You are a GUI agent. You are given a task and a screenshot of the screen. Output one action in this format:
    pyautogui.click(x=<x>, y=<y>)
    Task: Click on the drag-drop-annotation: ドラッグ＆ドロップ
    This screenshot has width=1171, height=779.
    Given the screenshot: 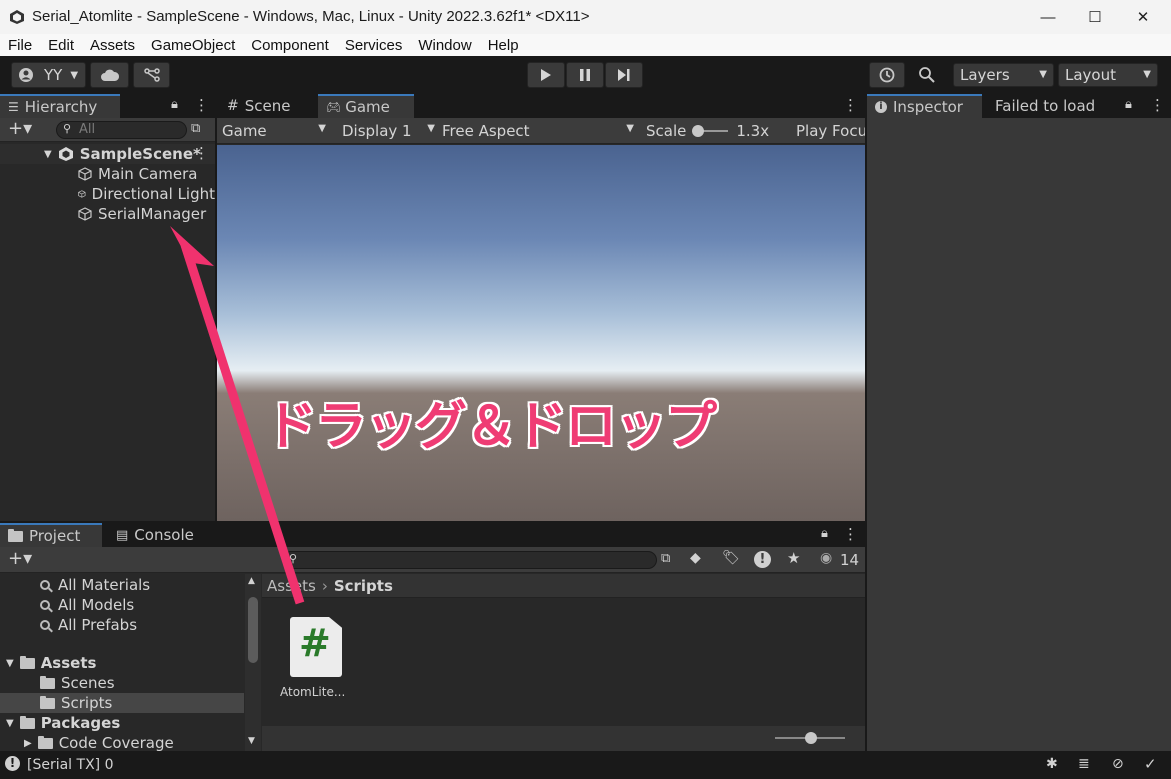 What is the action you would take?
    pyautogui.click(x=491, y=427)
    